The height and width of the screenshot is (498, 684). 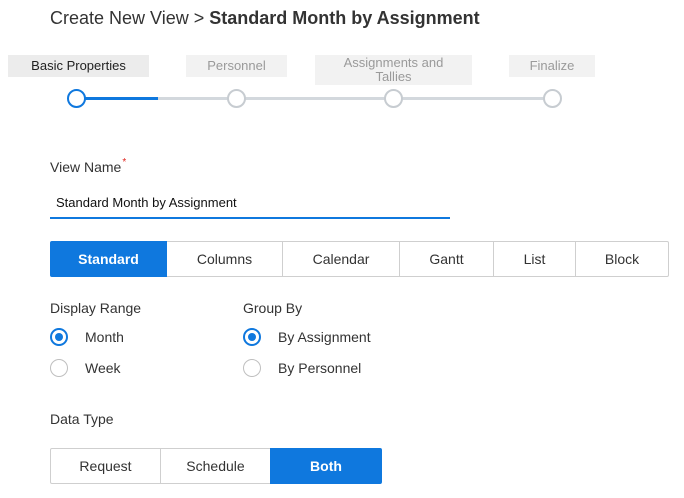 I want to click on data-type-both-button: Both, so click(x=326, y=466).